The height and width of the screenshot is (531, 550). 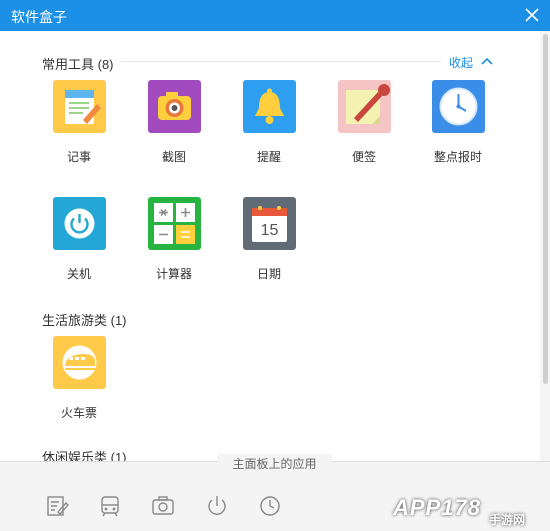 I want to click on app-calculator: 计算器, so click(x=174, y=247).